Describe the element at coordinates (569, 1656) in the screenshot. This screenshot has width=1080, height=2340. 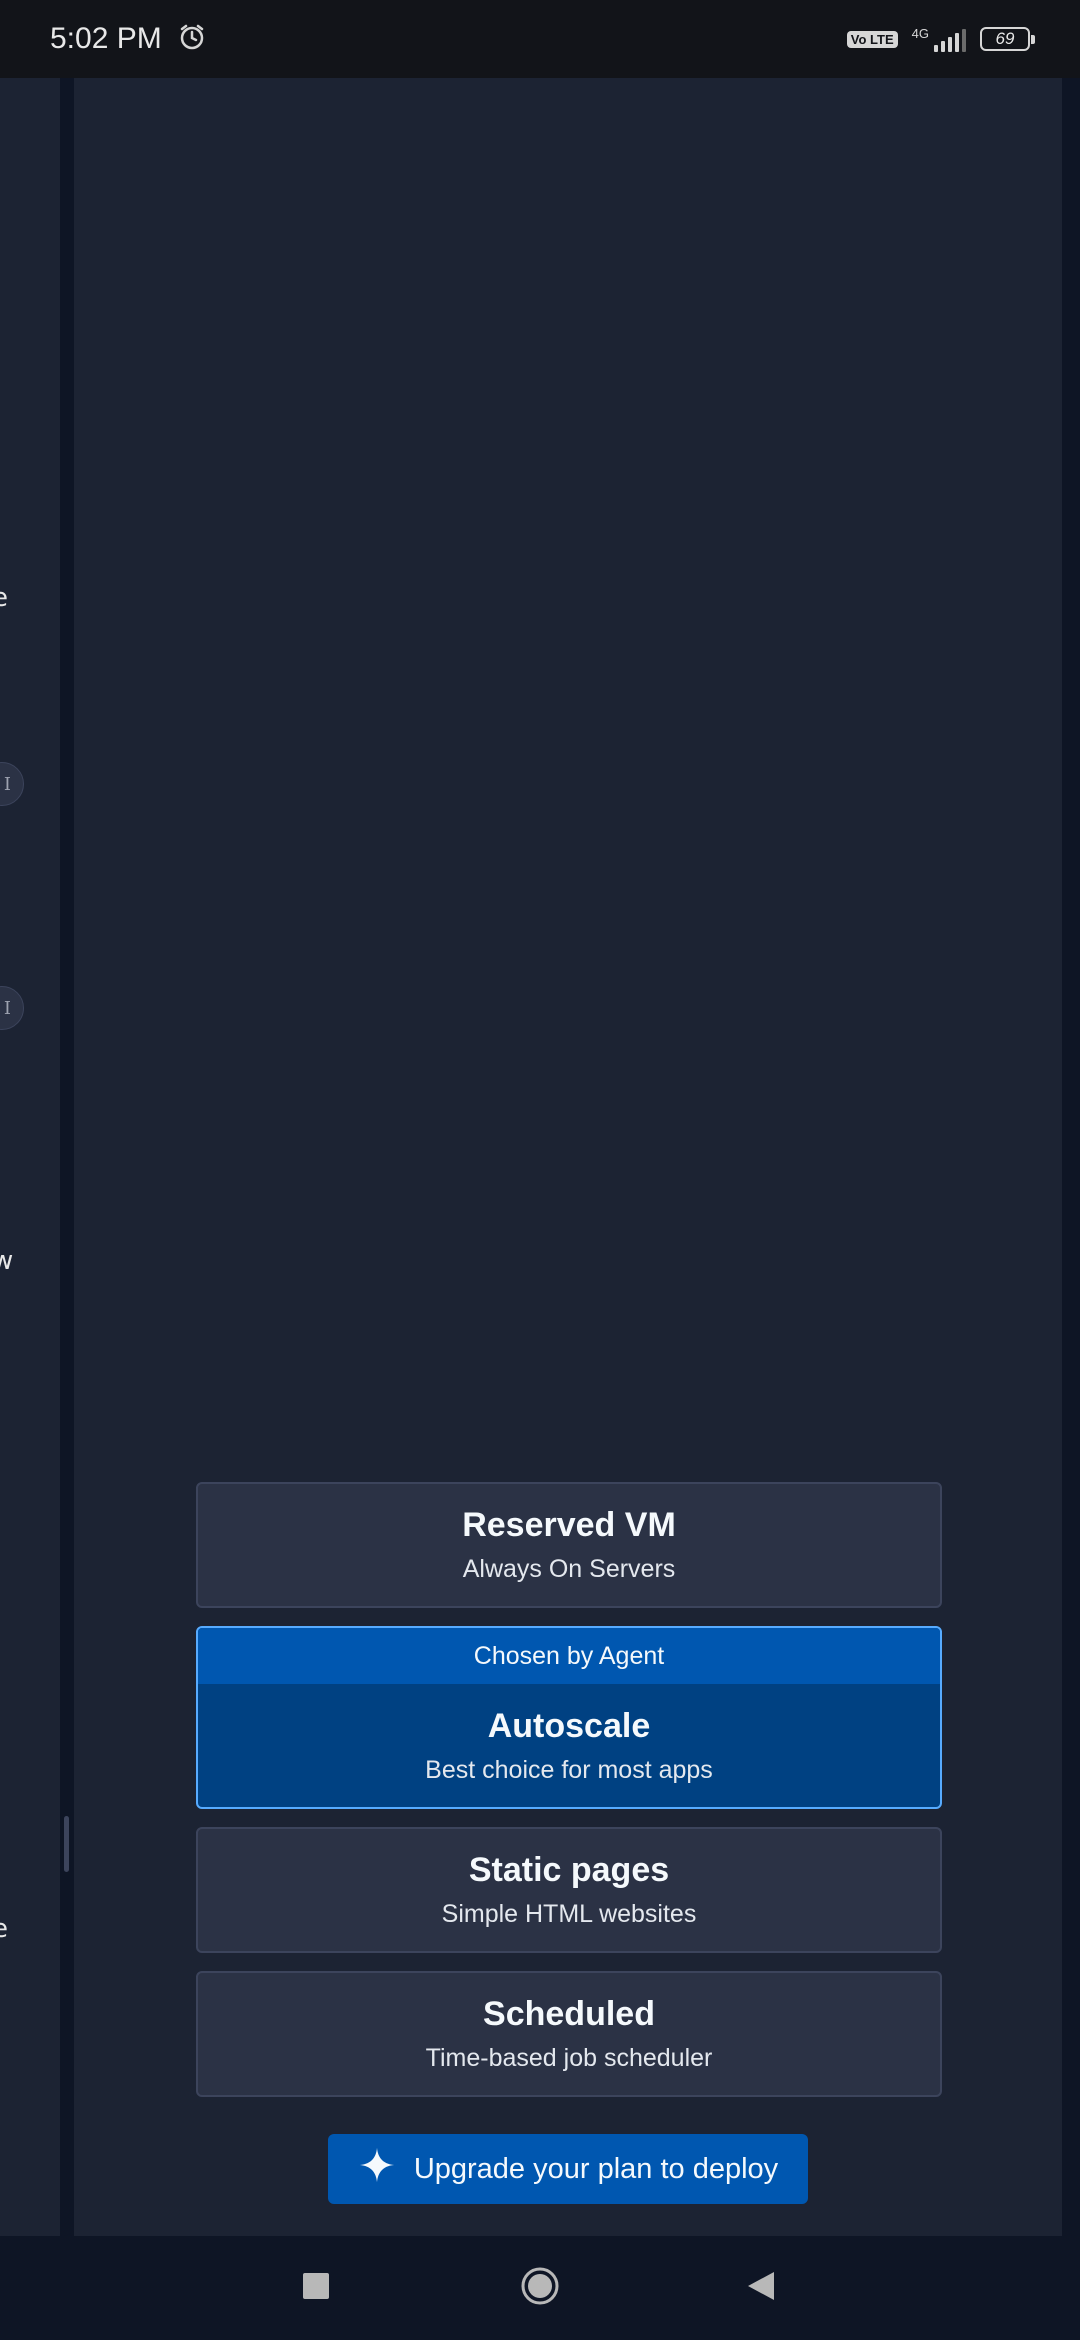
I see `chosen-by-agent-badge: Chosen by Agent` at that location.